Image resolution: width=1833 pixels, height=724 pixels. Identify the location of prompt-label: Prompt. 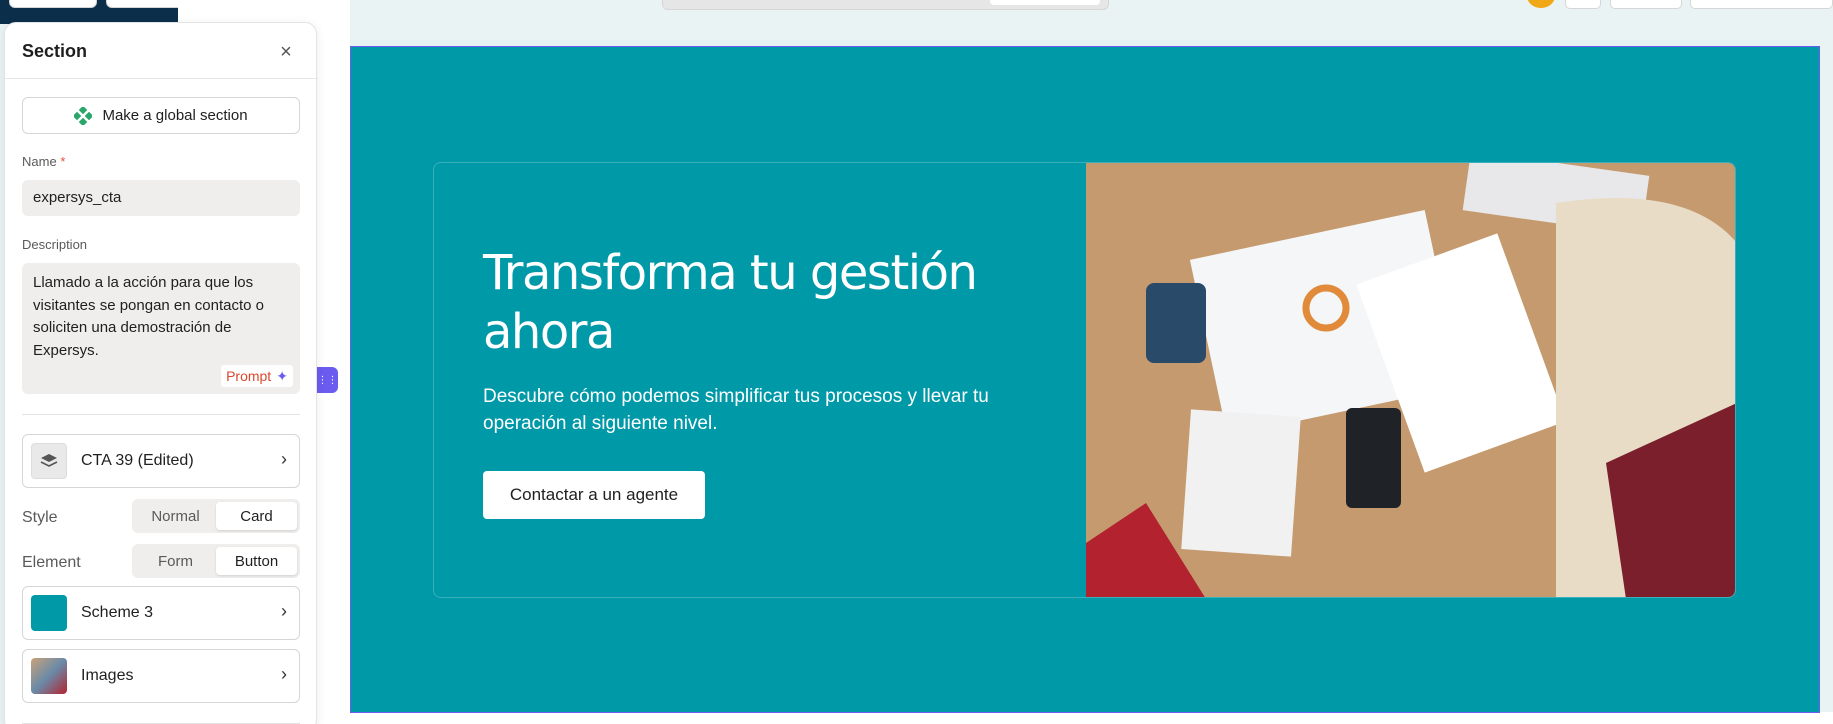
(249, 376).